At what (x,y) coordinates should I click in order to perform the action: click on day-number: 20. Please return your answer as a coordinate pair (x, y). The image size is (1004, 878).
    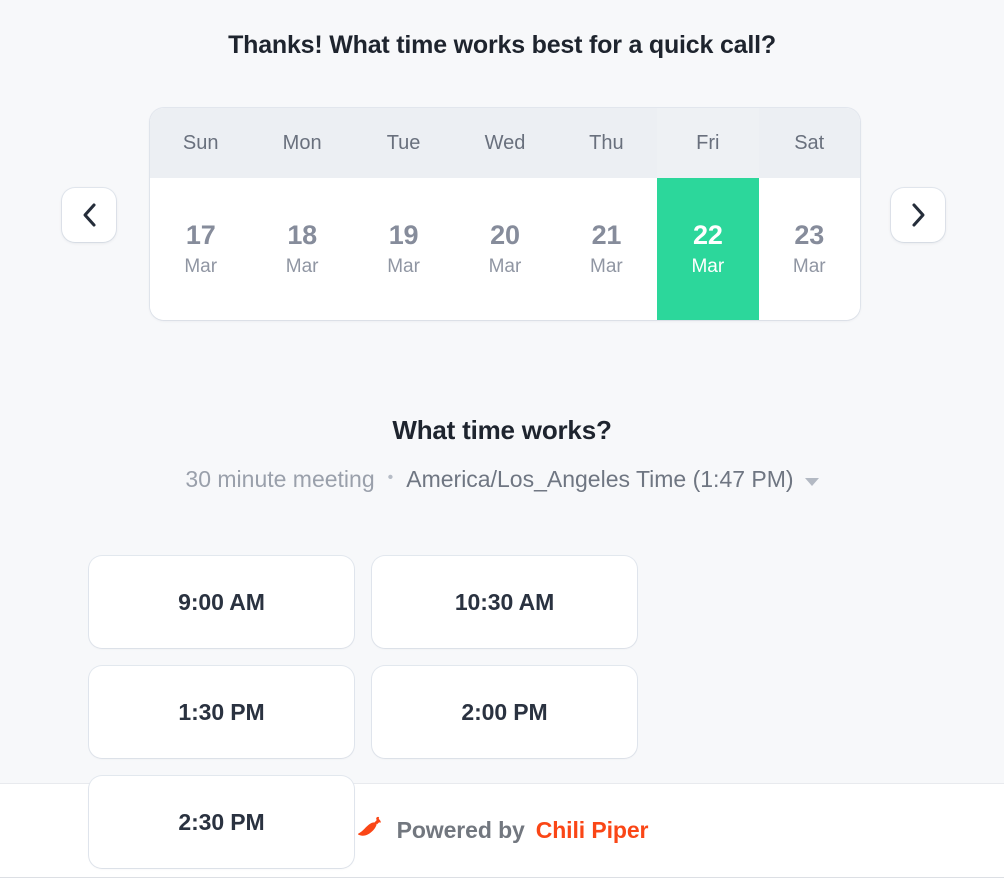
    Looking at the image, I should click on (505, 234).